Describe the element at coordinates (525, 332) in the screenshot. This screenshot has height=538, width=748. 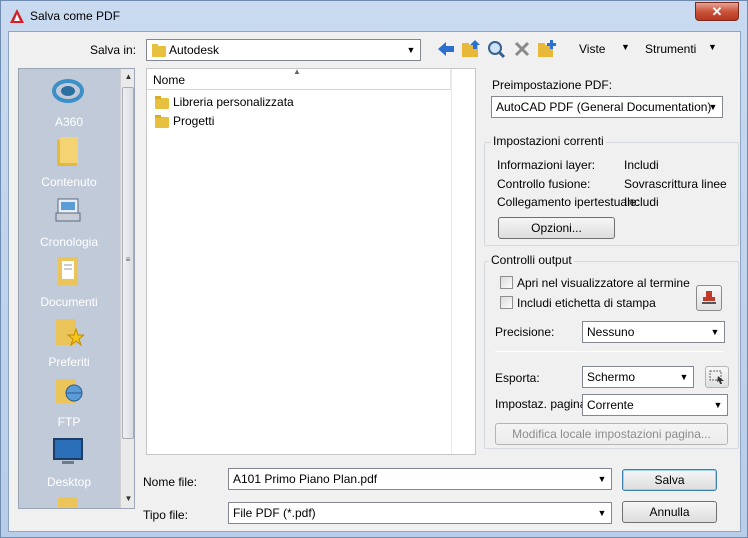
I see `precision-label: Precisione:` at that location.